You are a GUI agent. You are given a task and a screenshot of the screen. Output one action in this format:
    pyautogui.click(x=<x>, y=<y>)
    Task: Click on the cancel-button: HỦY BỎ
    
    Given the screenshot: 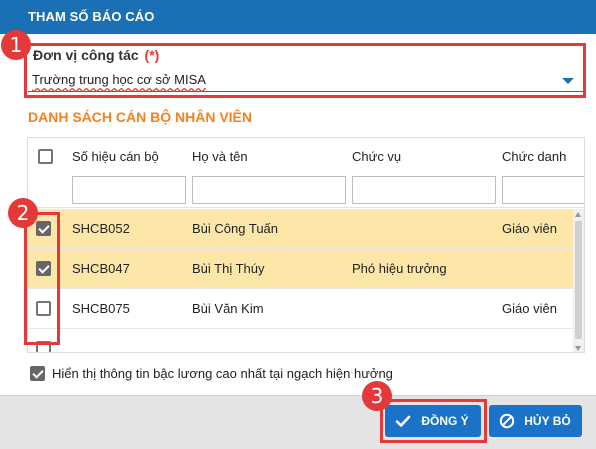 What is the action you would take?
    pyautogui.click(x=535, y=421)
    